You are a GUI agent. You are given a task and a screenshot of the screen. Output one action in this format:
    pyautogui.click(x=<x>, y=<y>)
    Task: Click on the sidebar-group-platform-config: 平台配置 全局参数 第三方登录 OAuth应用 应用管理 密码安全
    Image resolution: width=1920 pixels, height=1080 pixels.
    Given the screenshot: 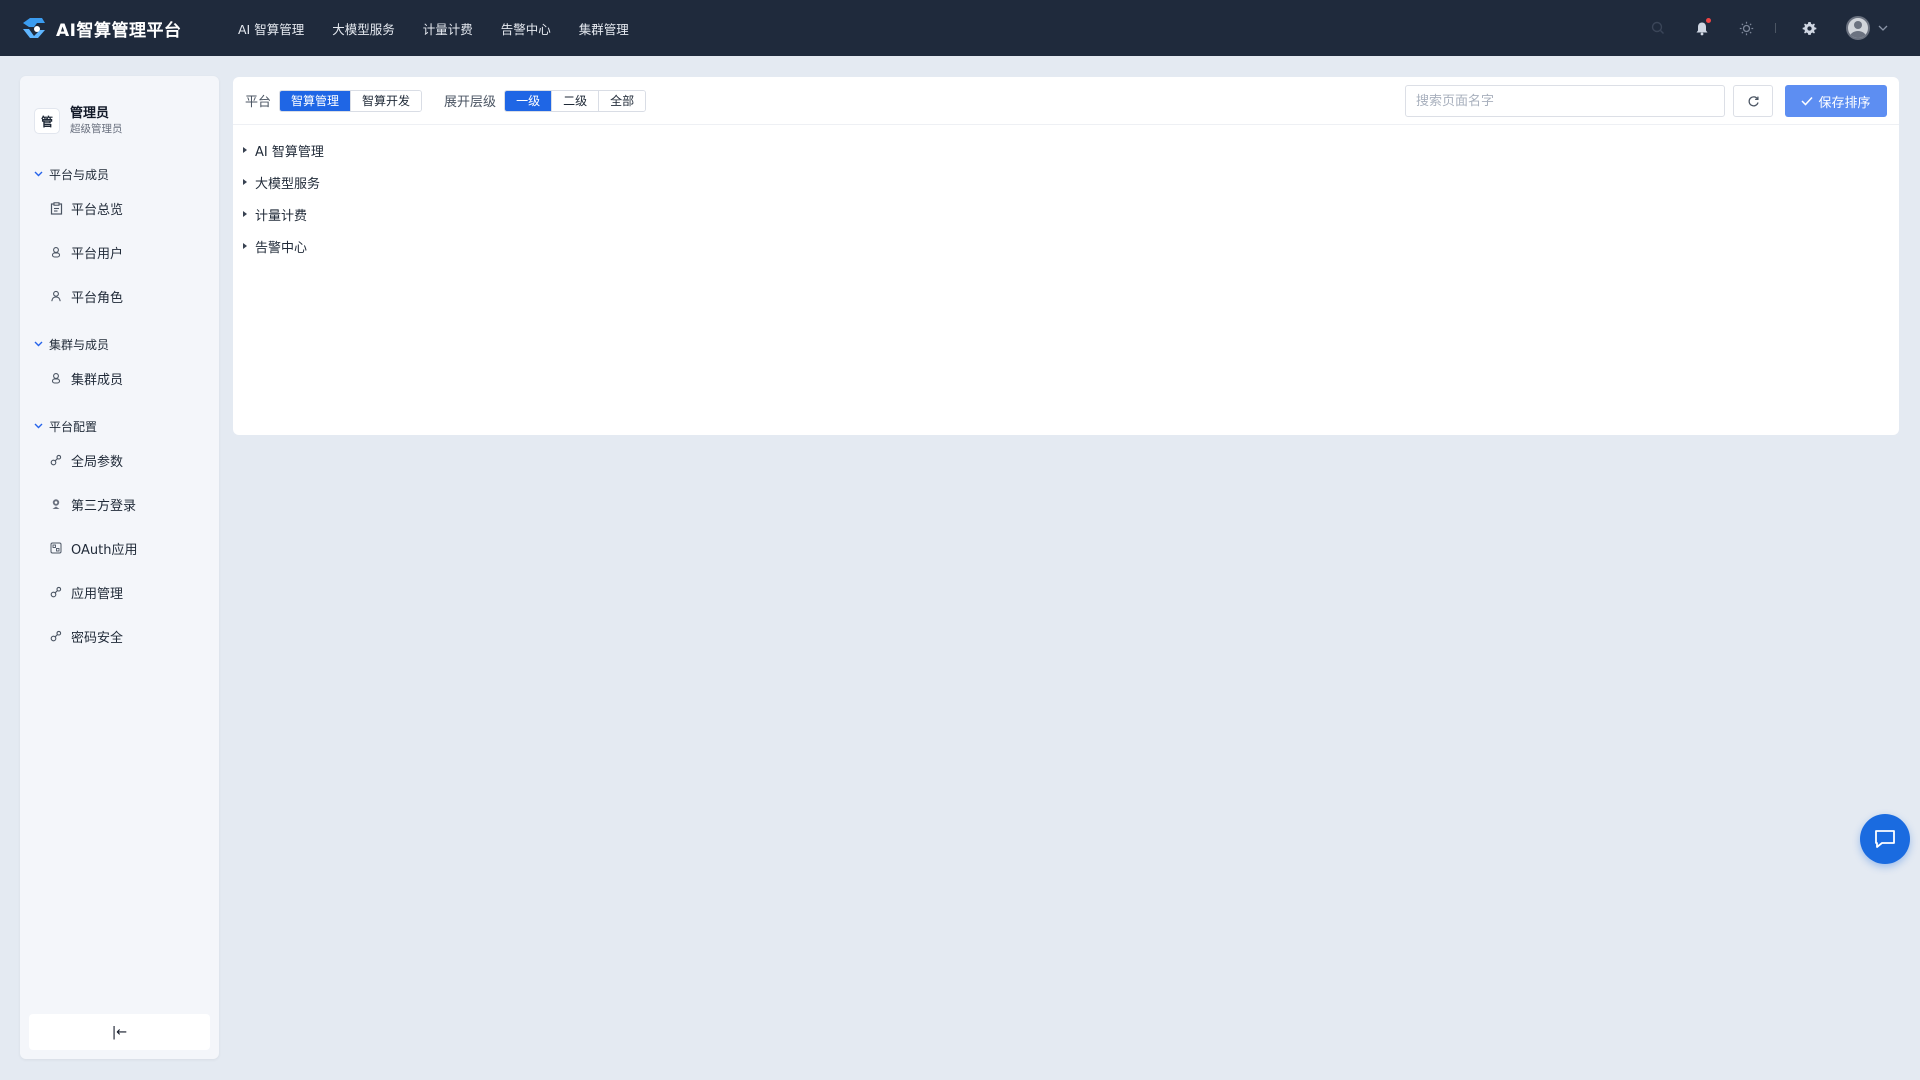 What is the action you would take?
    pyautogui.click(x=119, y=536)
    